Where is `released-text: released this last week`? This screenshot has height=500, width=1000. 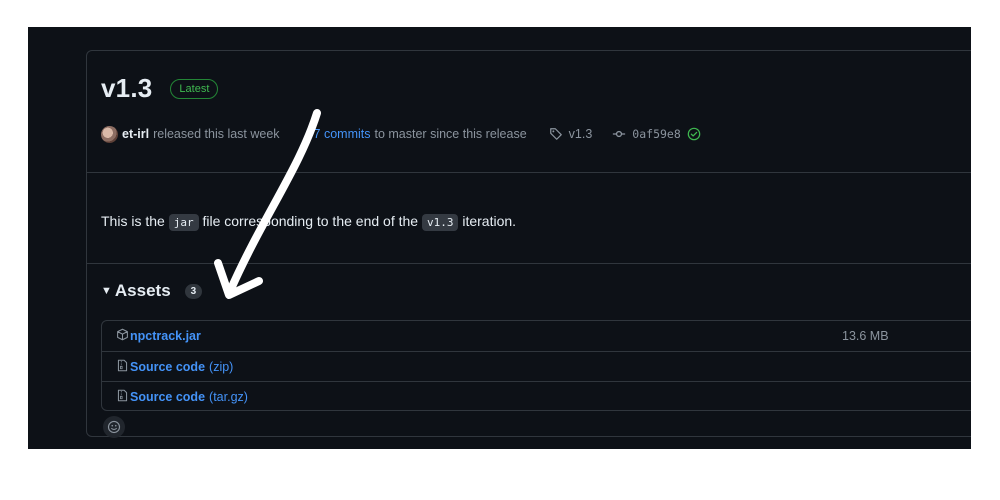
released-text: released this last week is located at coordinates (216, 134).